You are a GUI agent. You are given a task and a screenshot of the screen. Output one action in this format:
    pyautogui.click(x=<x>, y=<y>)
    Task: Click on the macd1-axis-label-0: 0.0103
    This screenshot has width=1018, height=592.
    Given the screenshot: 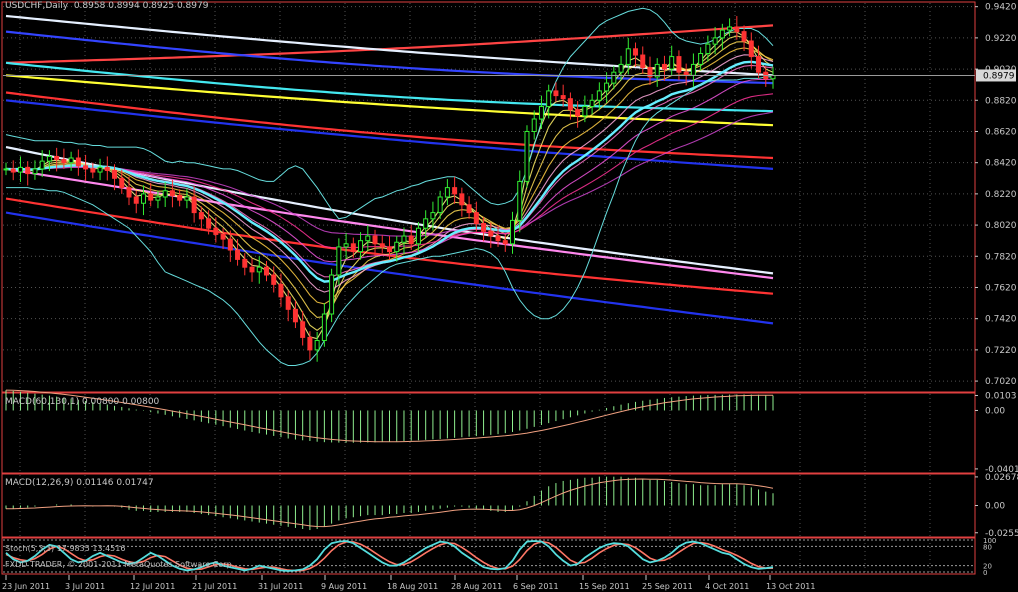 What is the action you would take?
    pyautogui.click(x=1001, y=396)
    